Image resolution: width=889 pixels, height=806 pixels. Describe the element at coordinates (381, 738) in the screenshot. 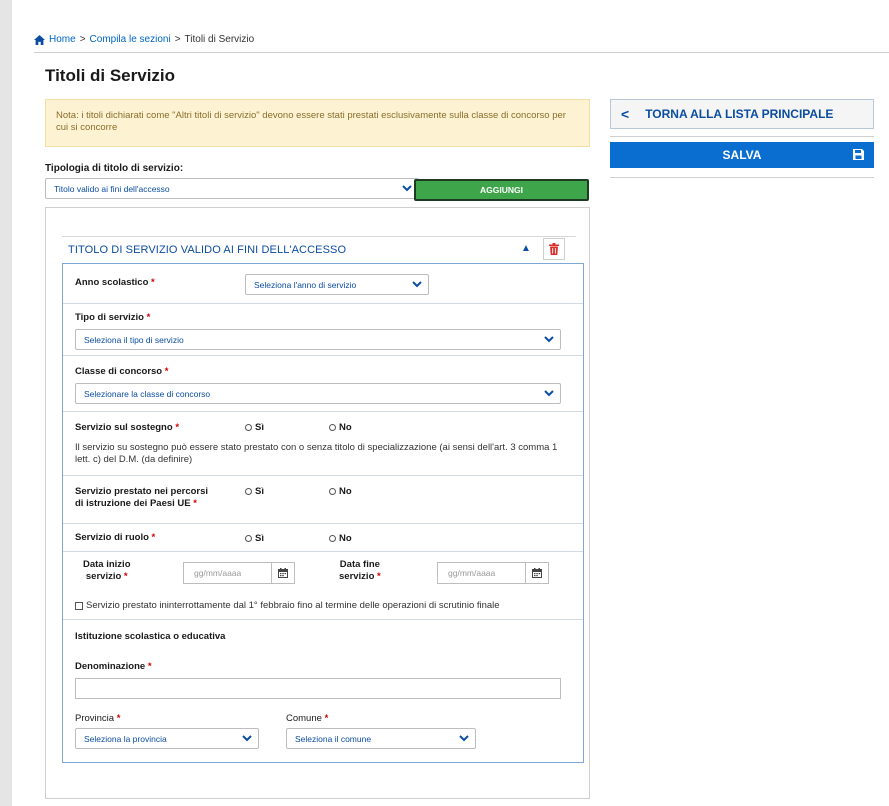

I see `comune-select: Seleziona il comune` at that location.